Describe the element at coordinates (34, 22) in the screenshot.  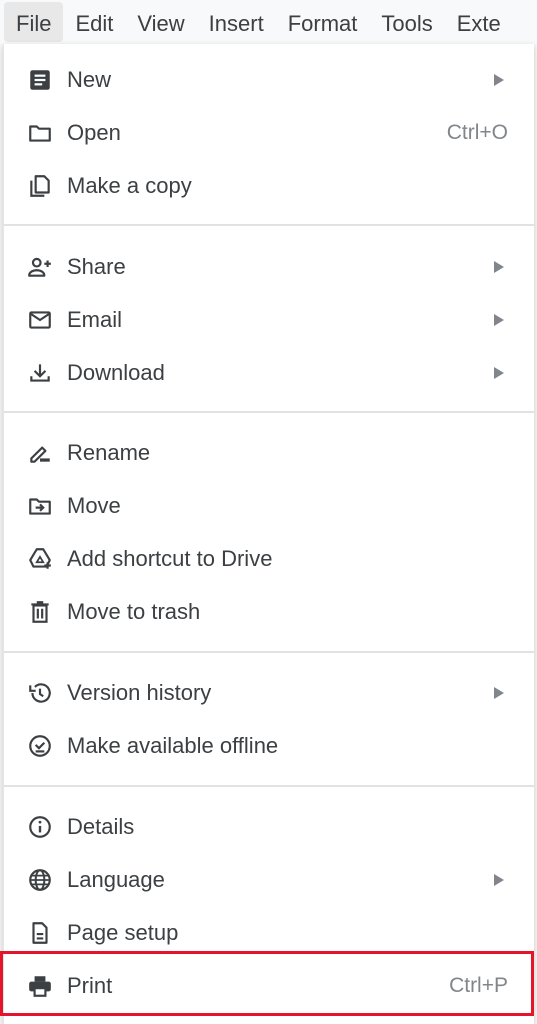
I see `menu-file: File` at that location.